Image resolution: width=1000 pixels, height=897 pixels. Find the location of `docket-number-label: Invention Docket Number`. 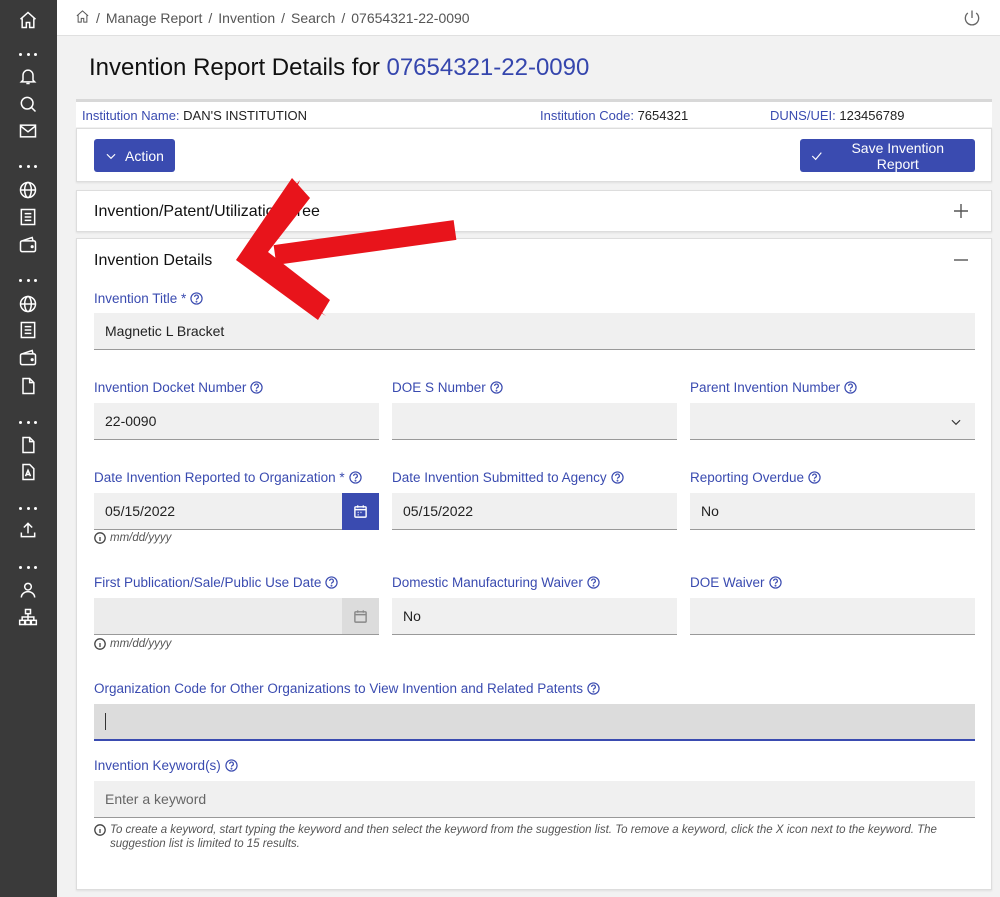

docket-number-label: Invention Docket Number is located at coordinates (179, 387).